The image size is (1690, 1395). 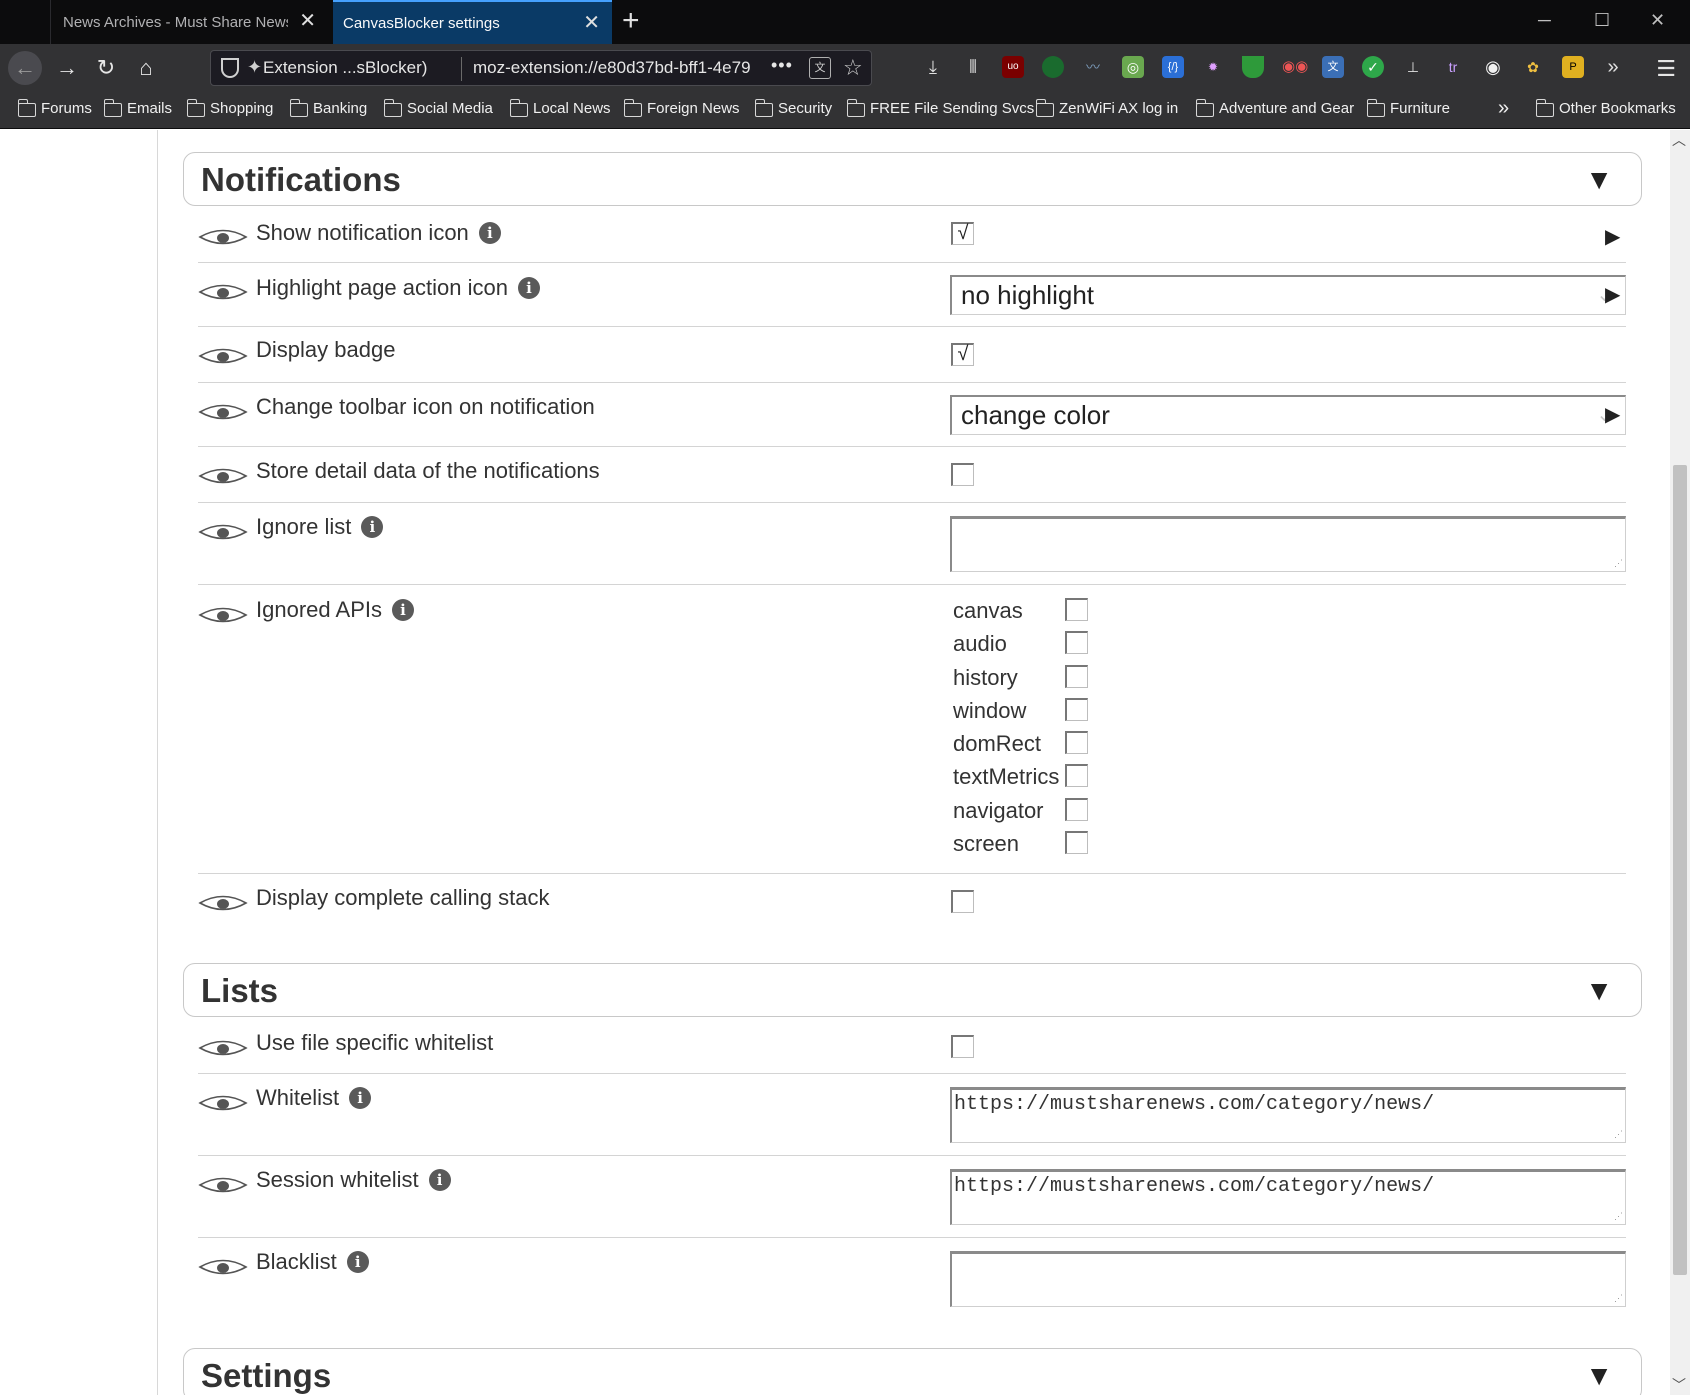 What do you see at coordinates (54, 107) in the screenshot?
I see `bookmark-forums: Forums` at bounding box center [54, 107].